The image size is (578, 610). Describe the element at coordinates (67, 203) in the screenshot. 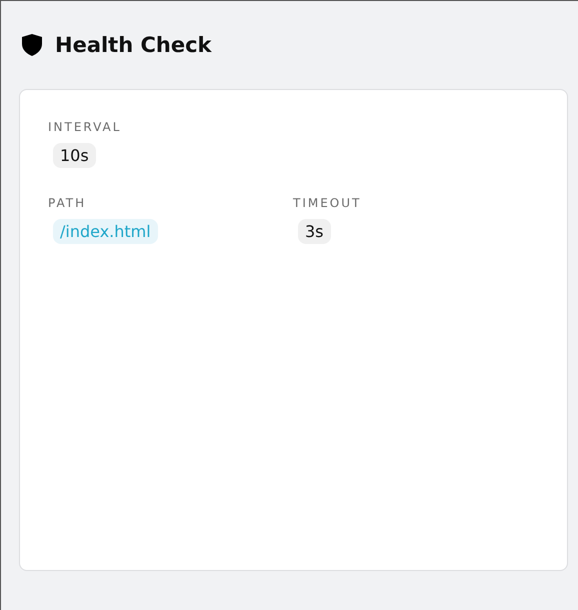

I see `field-label: PATH` at that location.